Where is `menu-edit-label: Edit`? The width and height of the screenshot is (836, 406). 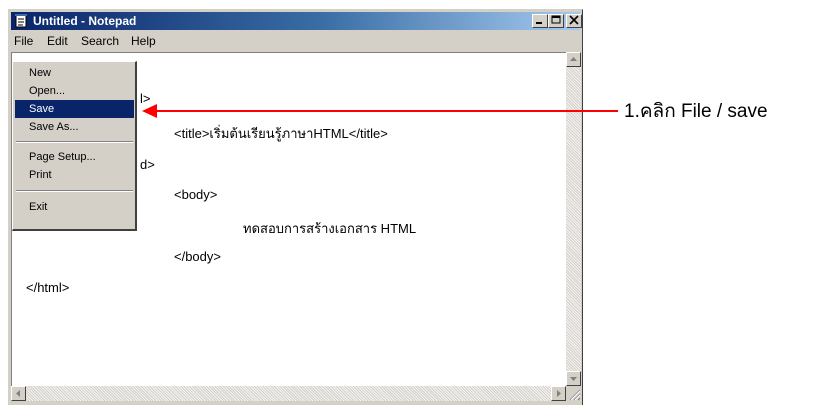
menu-edit-label: Edit is located at coordinates (57, 41).